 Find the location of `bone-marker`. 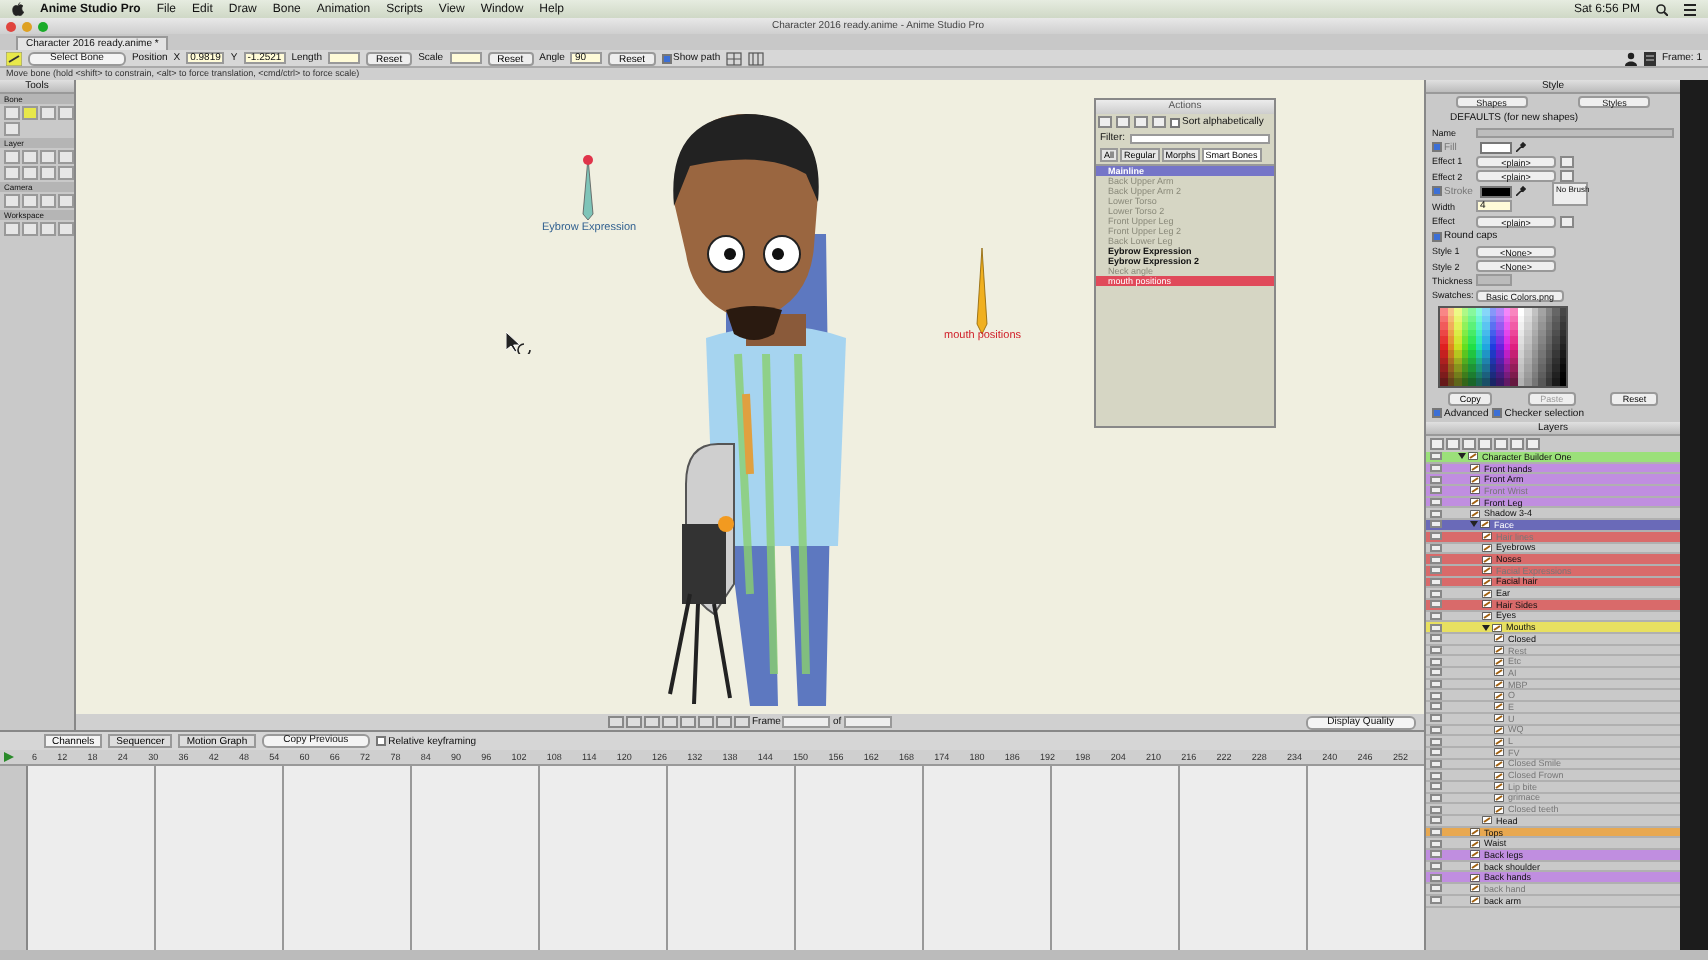

bone-marker is located at coordinates (588, 188).